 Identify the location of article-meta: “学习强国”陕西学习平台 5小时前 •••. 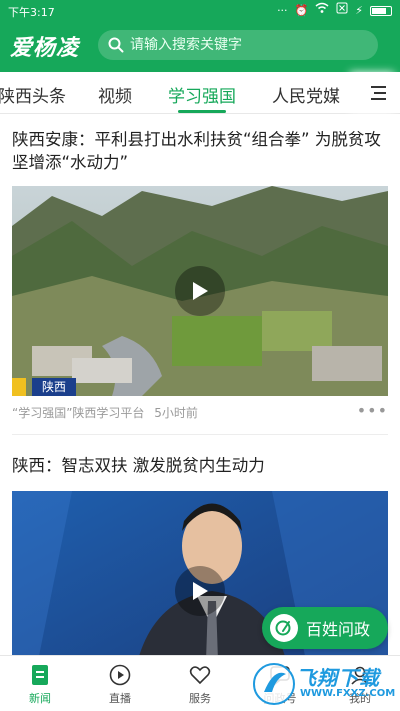
(200, 411).